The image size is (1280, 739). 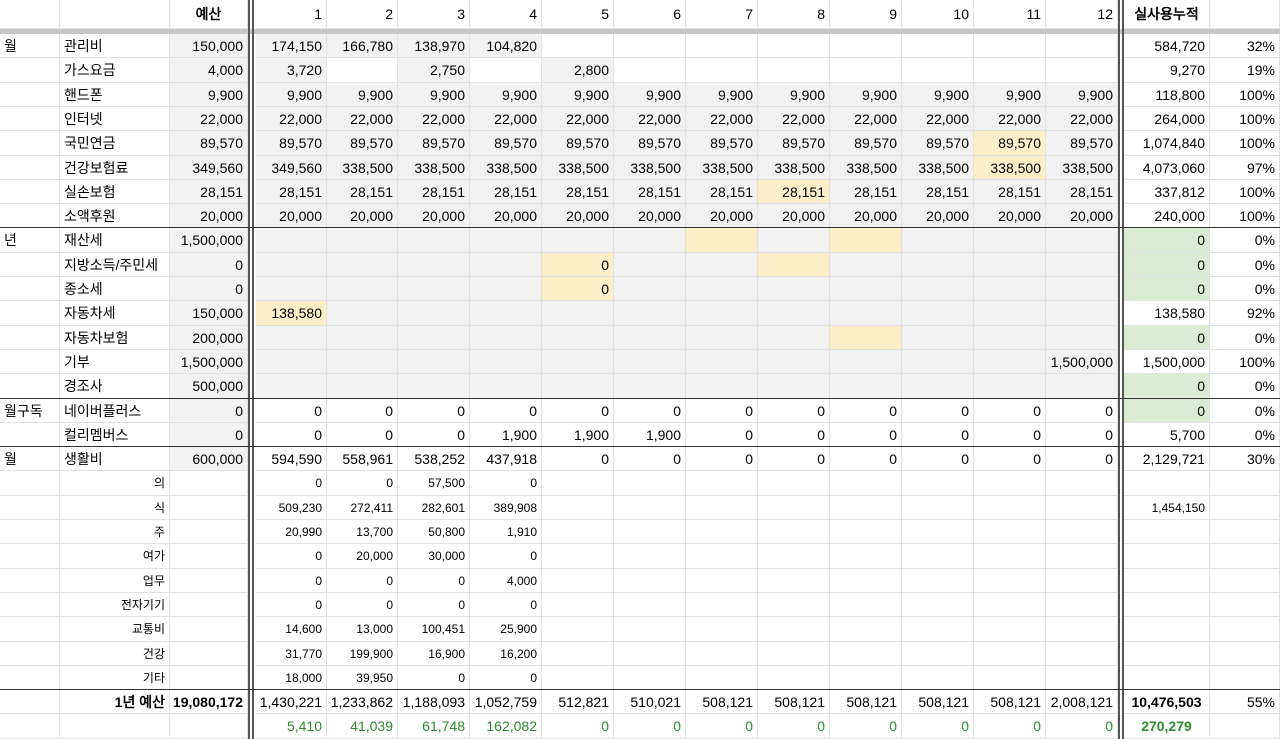 I want to click on month-3-cell: 9,900, so click(x=434, y=95).